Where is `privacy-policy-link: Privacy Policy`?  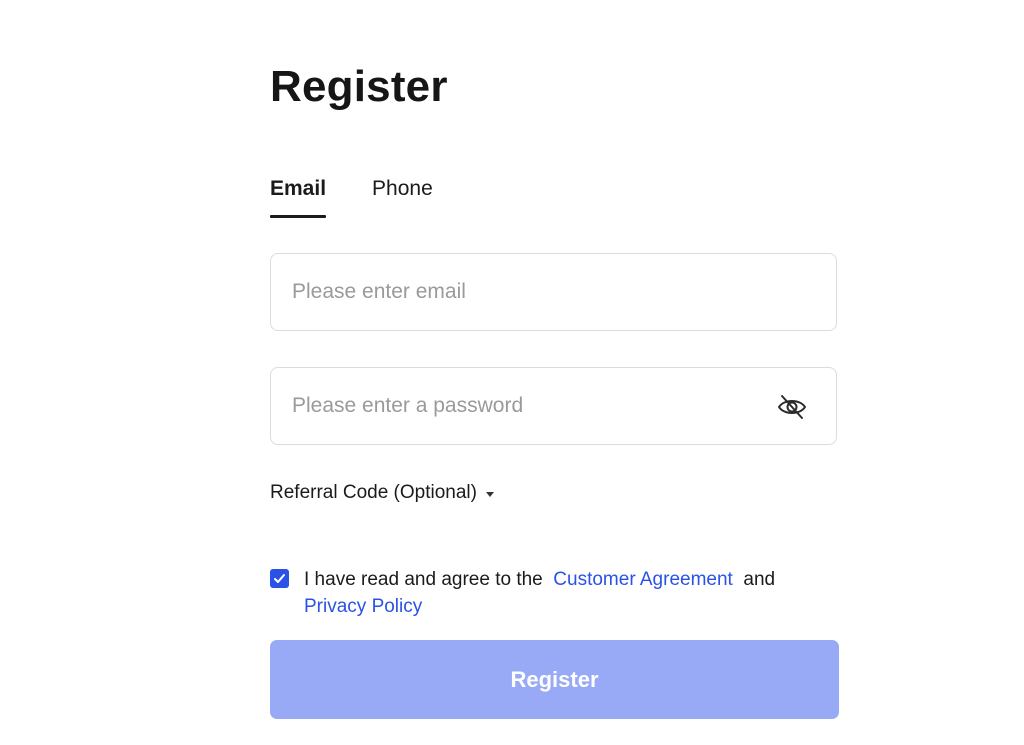
privacy-policy-link: Privacy Policy is located at coordinates (363, 606).